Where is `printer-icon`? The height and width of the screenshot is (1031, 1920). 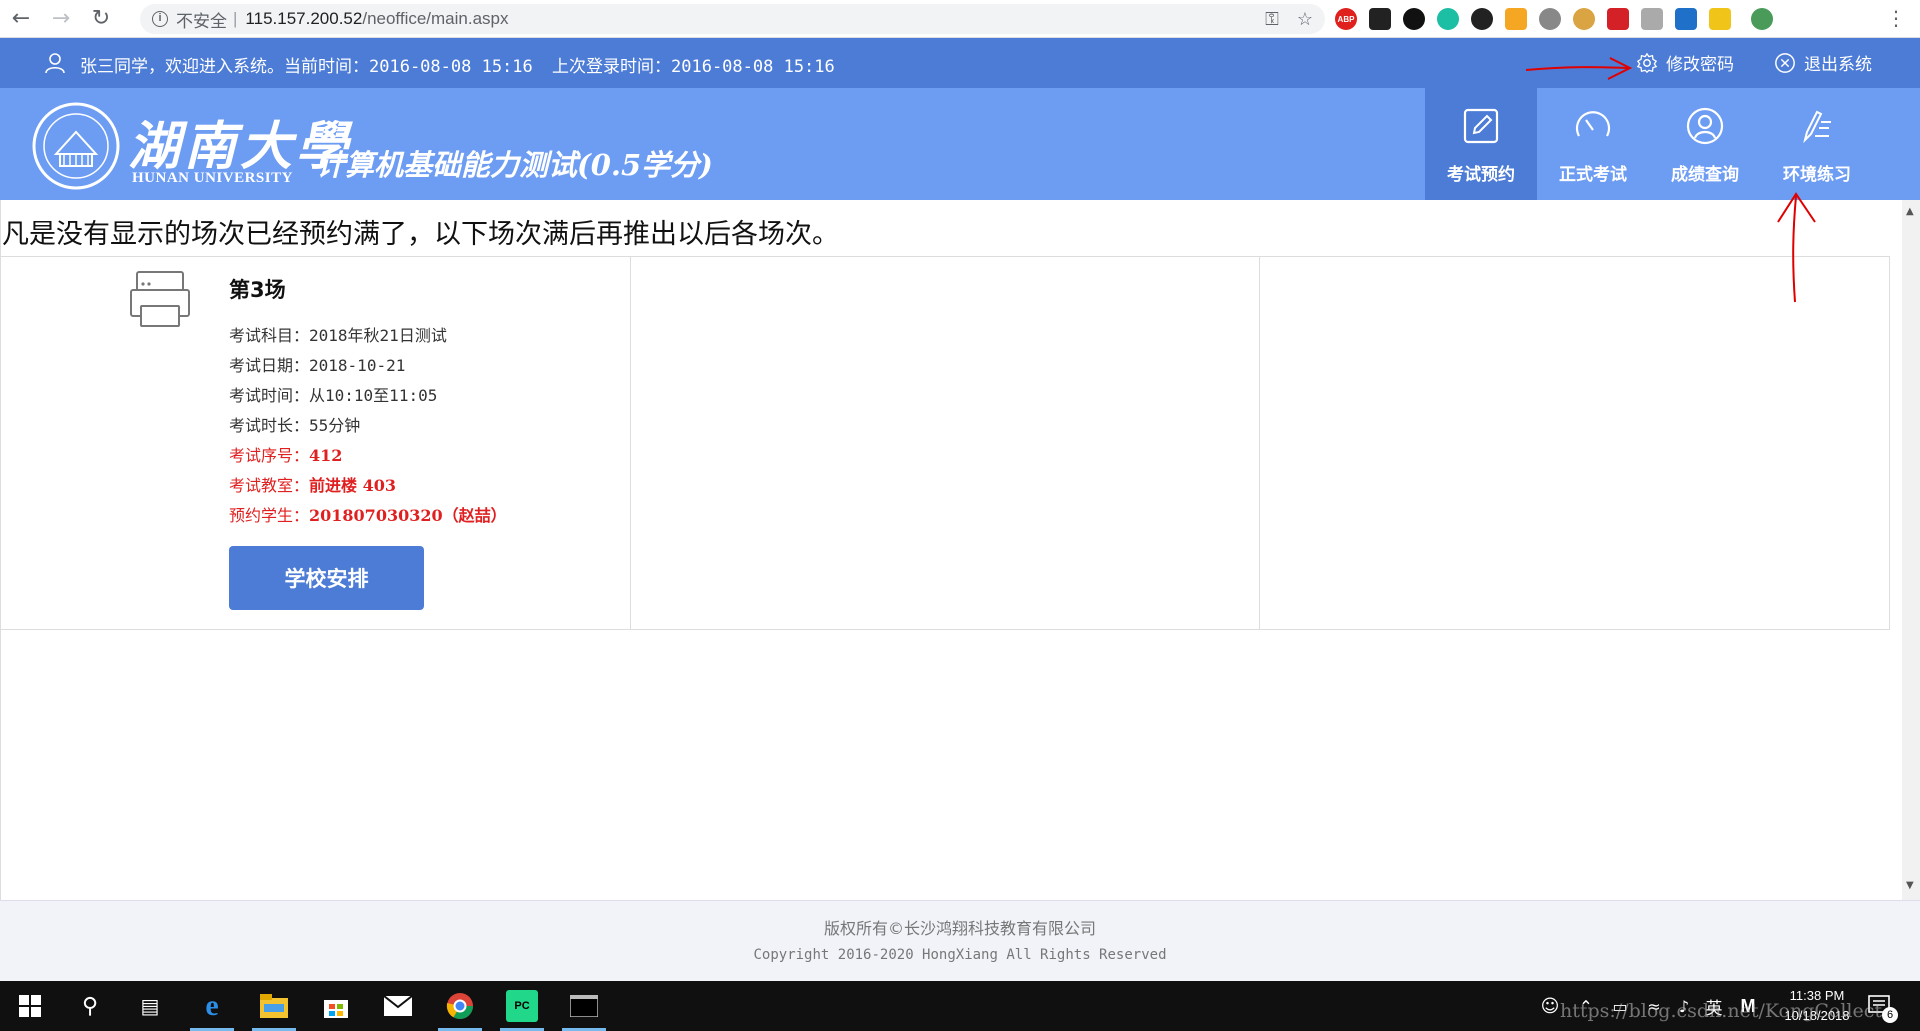 printer-icon is located at coordinates (160, 299).